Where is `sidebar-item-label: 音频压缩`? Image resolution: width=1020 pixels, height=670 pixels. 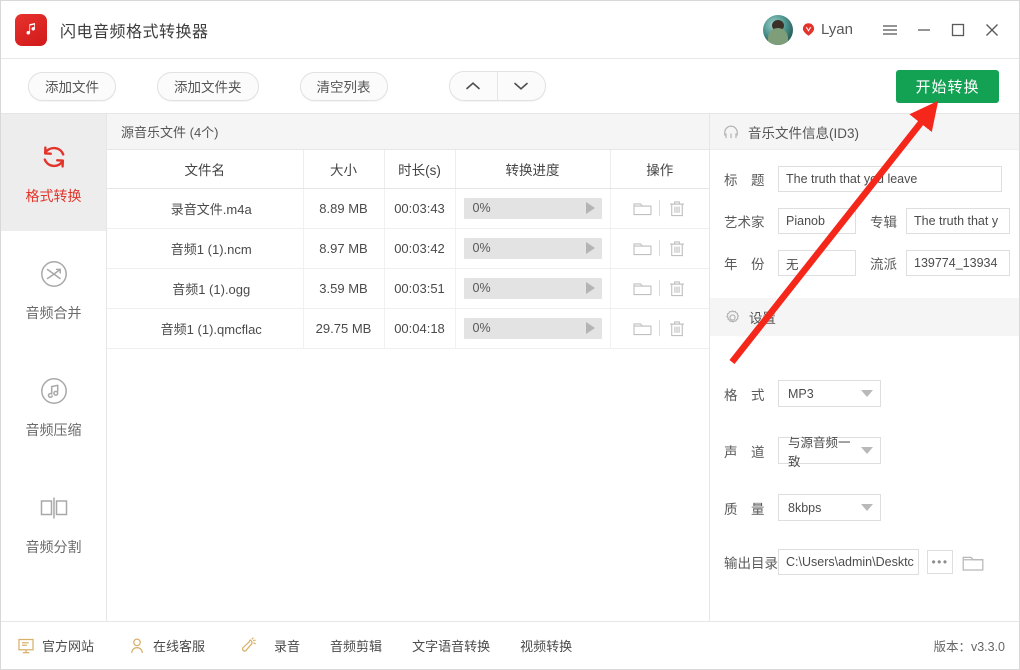
sidebar-item-label: 音频压缩 is located at coordinates (53, 430).